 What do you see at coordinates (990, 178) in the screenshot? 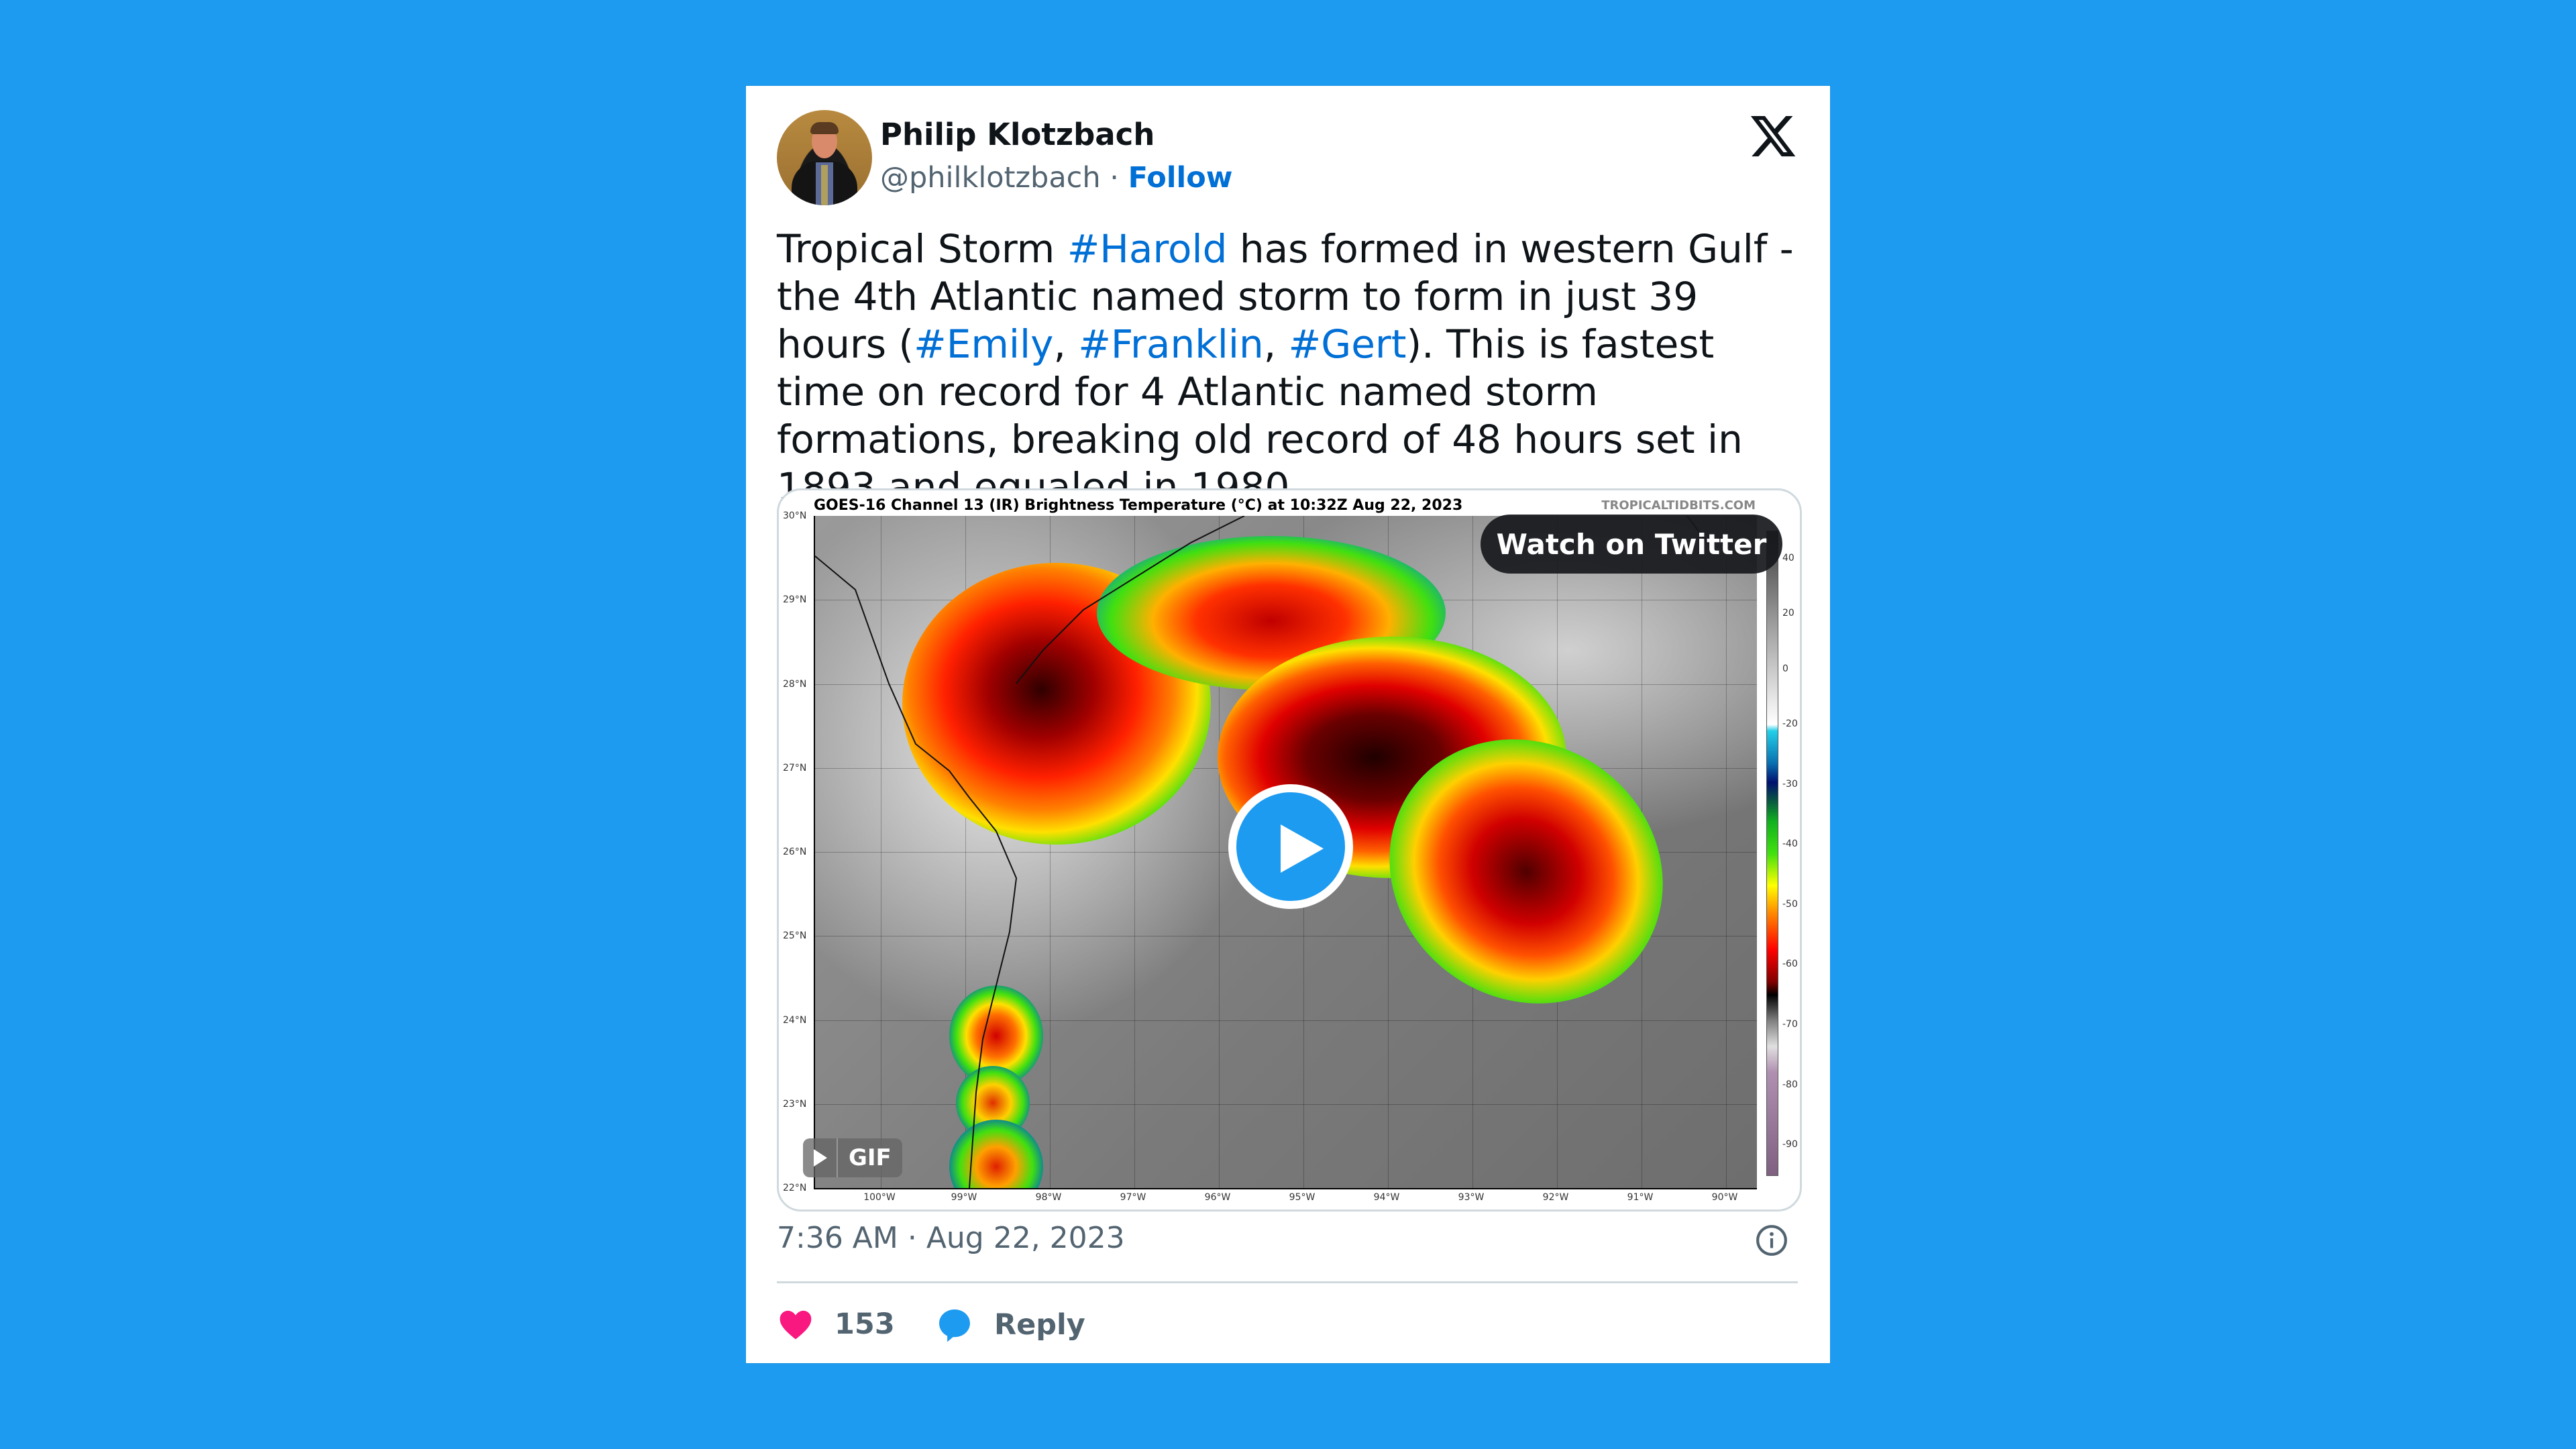
I see `author-handle: @philklotzbach` at bounding box center [990, 178].